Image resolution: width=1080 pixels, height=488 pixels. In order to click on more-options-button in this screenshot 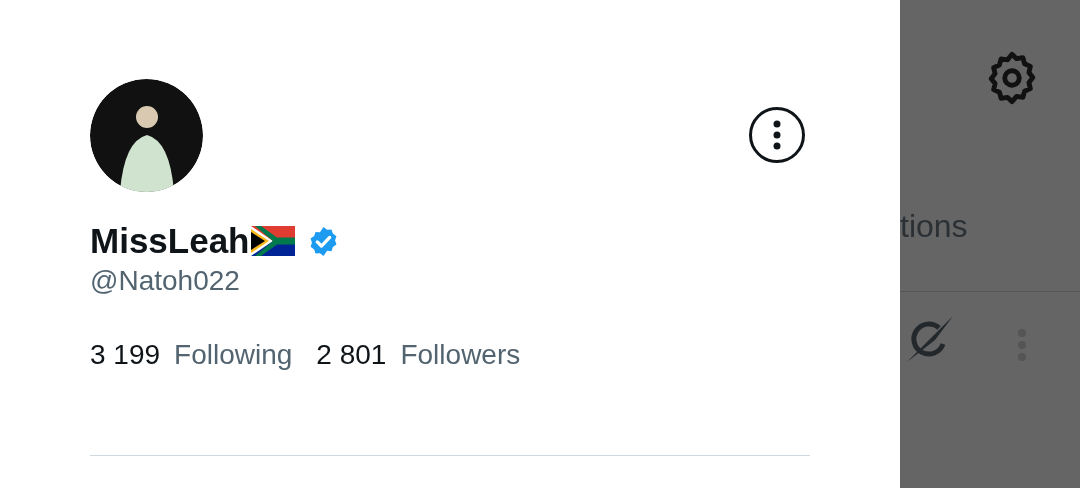, I will do `click(777, 135)`.